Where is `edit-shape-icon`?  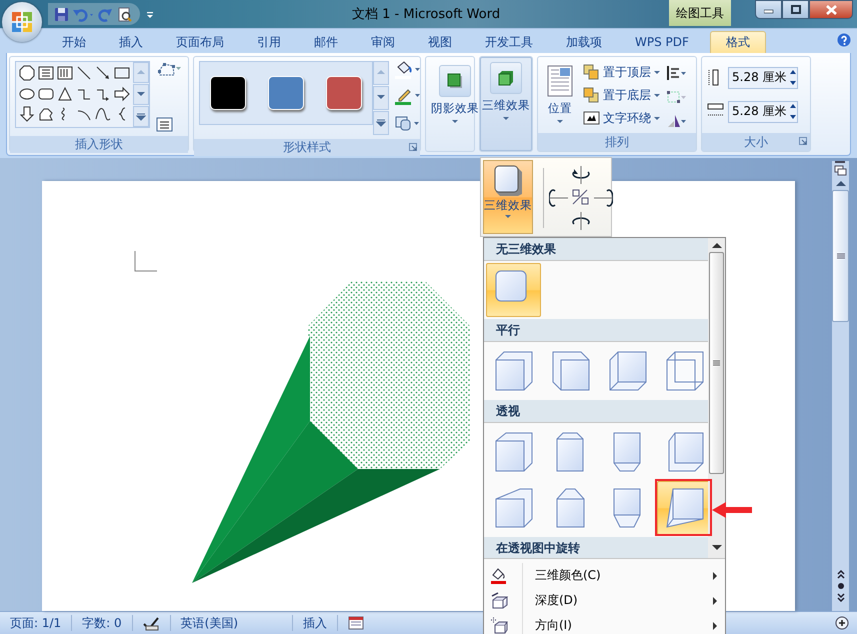
edit-shape-icon is located at coordinates (169, 69).